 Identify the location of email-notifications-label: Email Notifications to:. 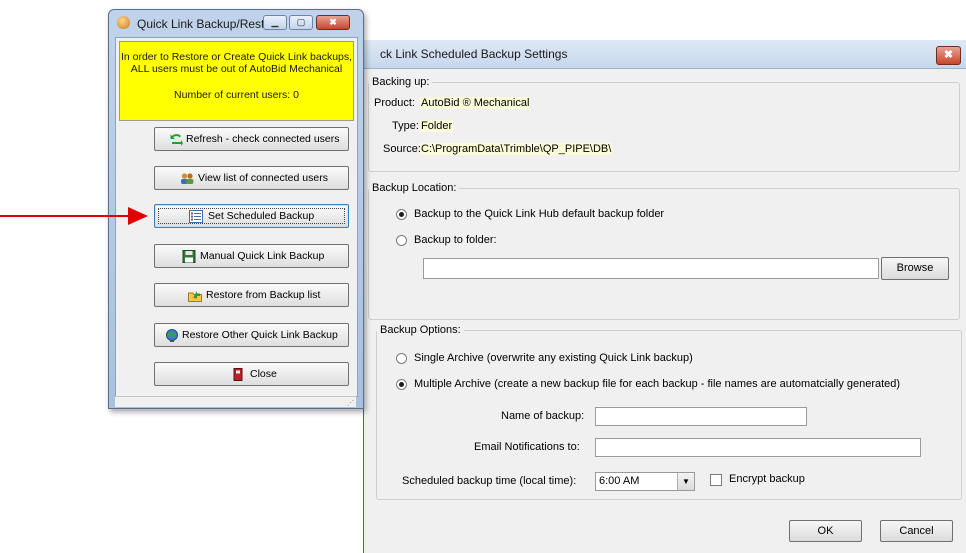
(527, 447).